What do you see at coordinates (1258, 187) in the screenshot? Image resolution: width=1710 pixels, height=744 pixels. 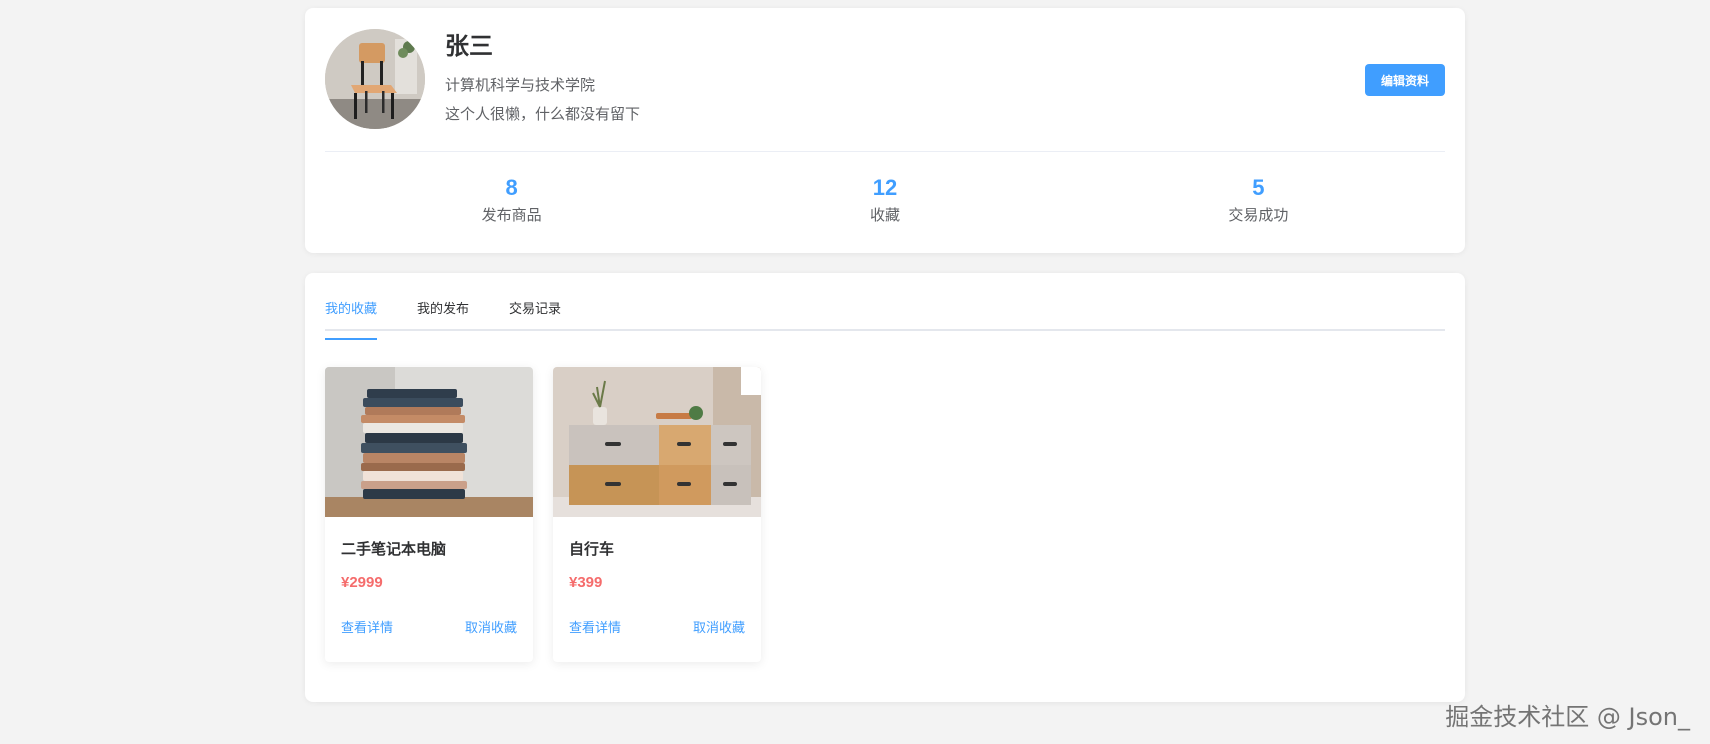 I see `stat-value: 5` at bounding box center [1258, 187].